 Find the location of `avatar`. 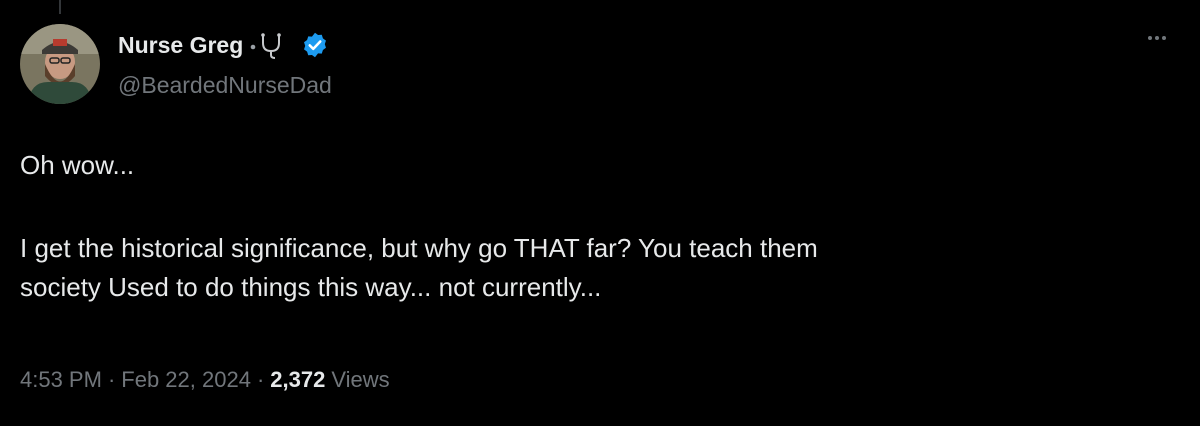

avatar is located at coordinates (60, 64).